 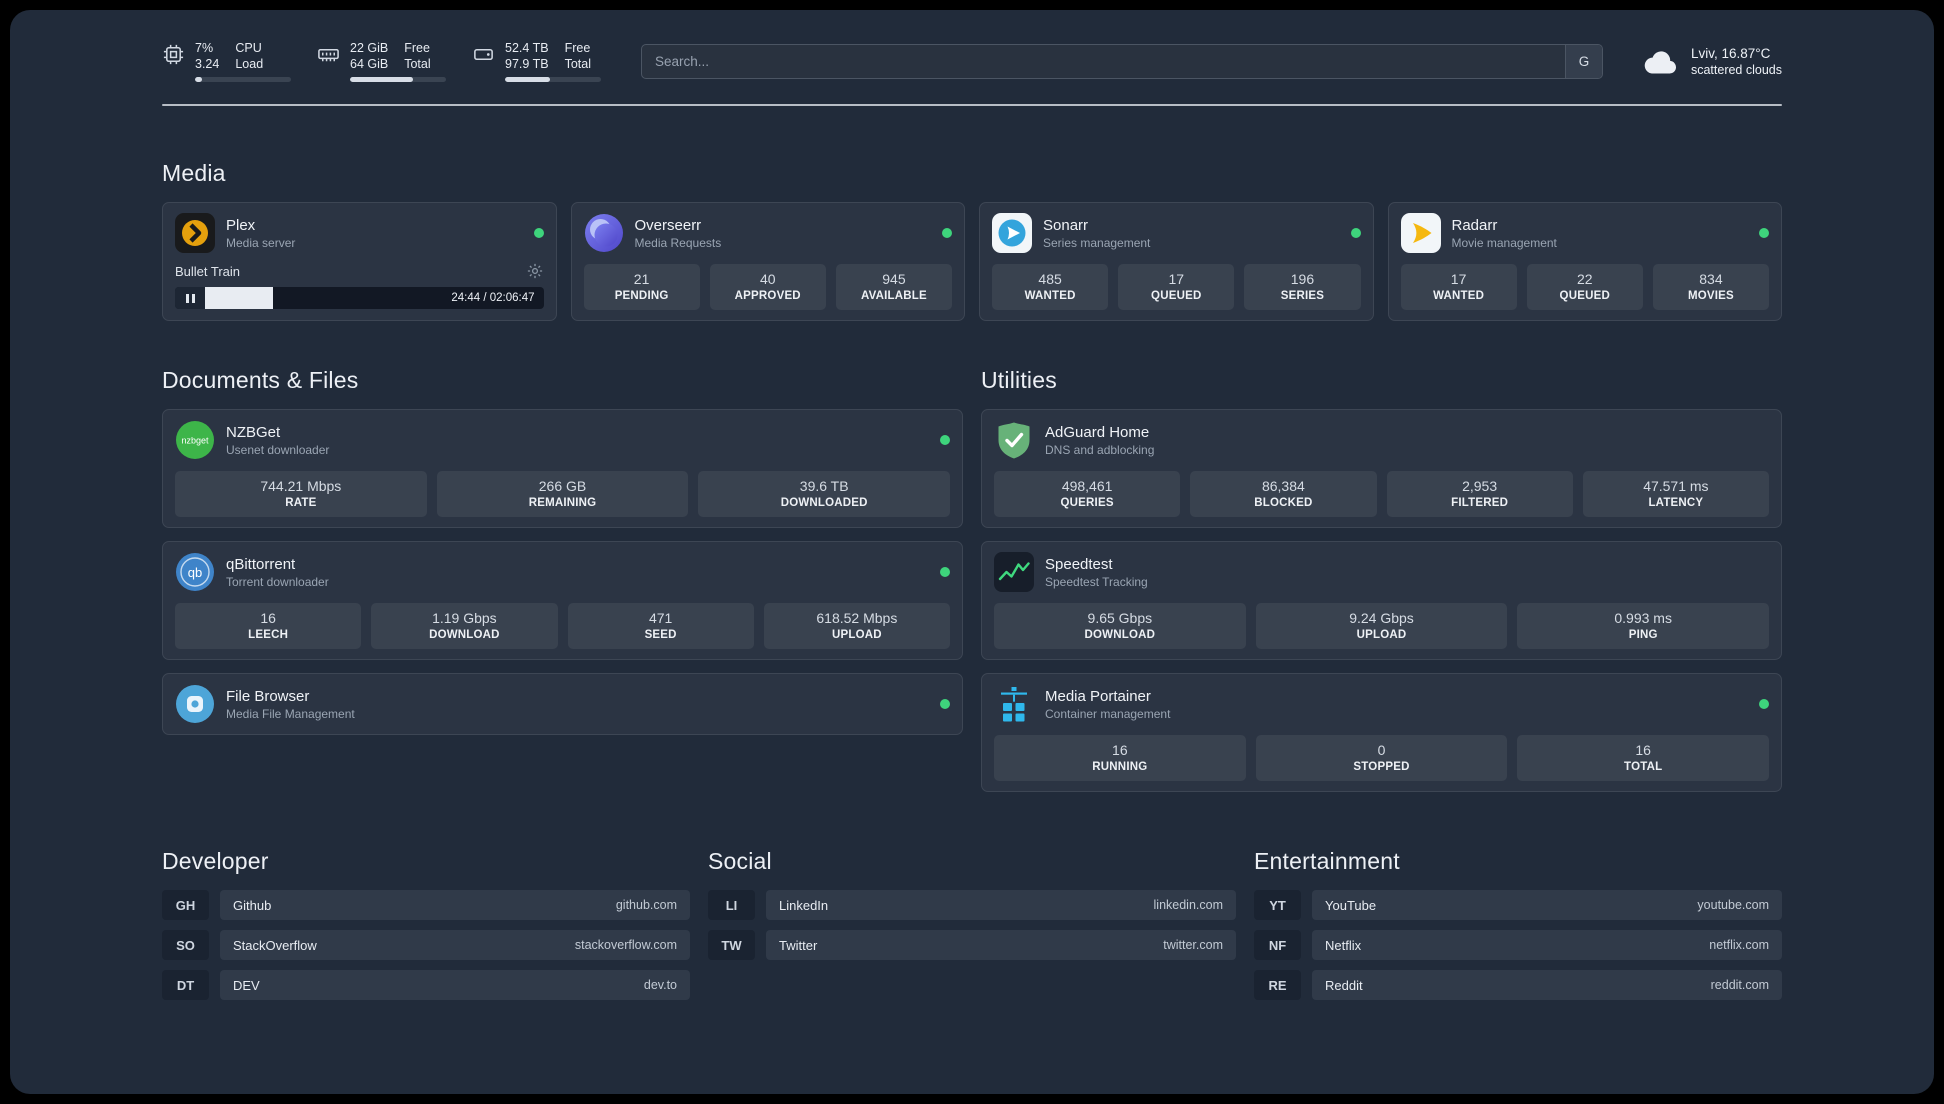 What do you see at coordinates (359, 285) in the screenshot?
I see `plex-media-player: Bullet Train 24:44 / 02:06:47` at bounding box center [359, 285].